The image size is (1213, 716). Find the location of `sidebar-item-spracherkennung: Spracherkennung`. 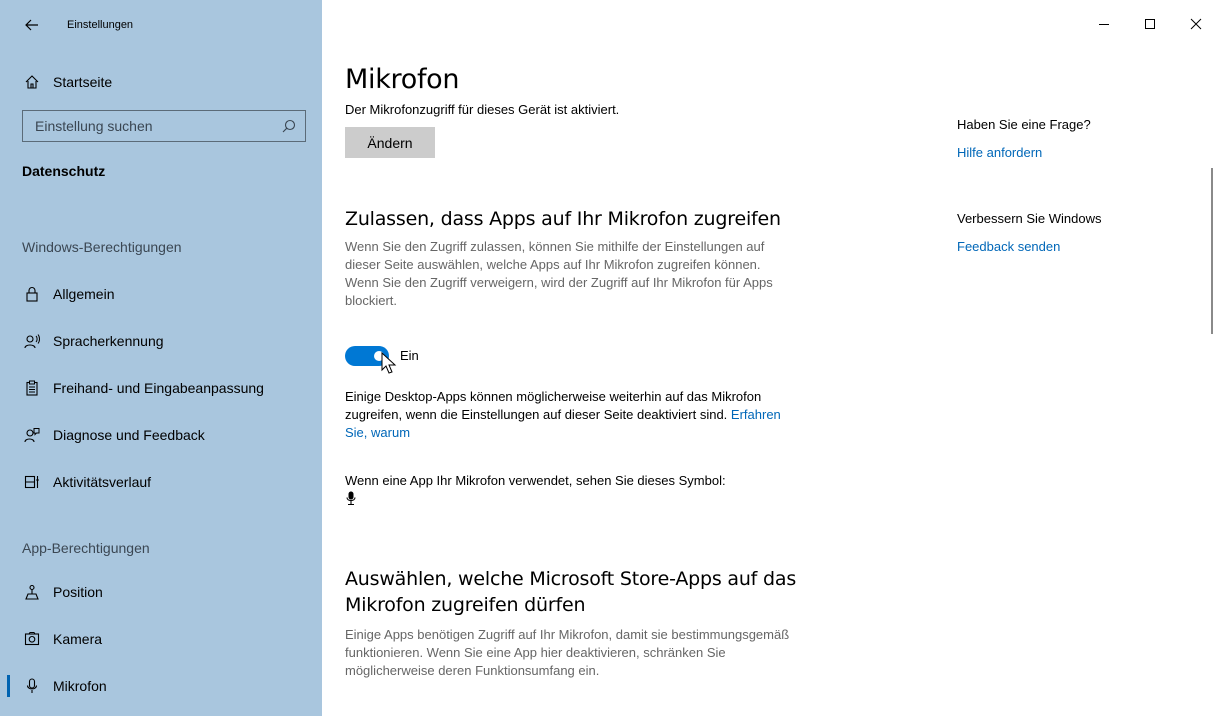

sidebar-item-spracherkennung: Spracherkennung is located at coordinates (161, 341).